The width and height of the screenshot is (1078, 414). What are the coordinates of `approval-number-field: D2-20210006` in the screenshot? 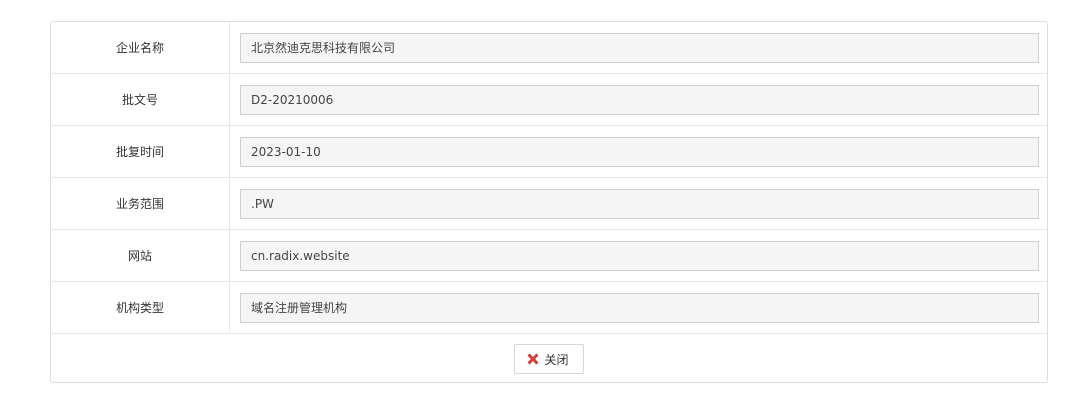 It's located at (639, 99).